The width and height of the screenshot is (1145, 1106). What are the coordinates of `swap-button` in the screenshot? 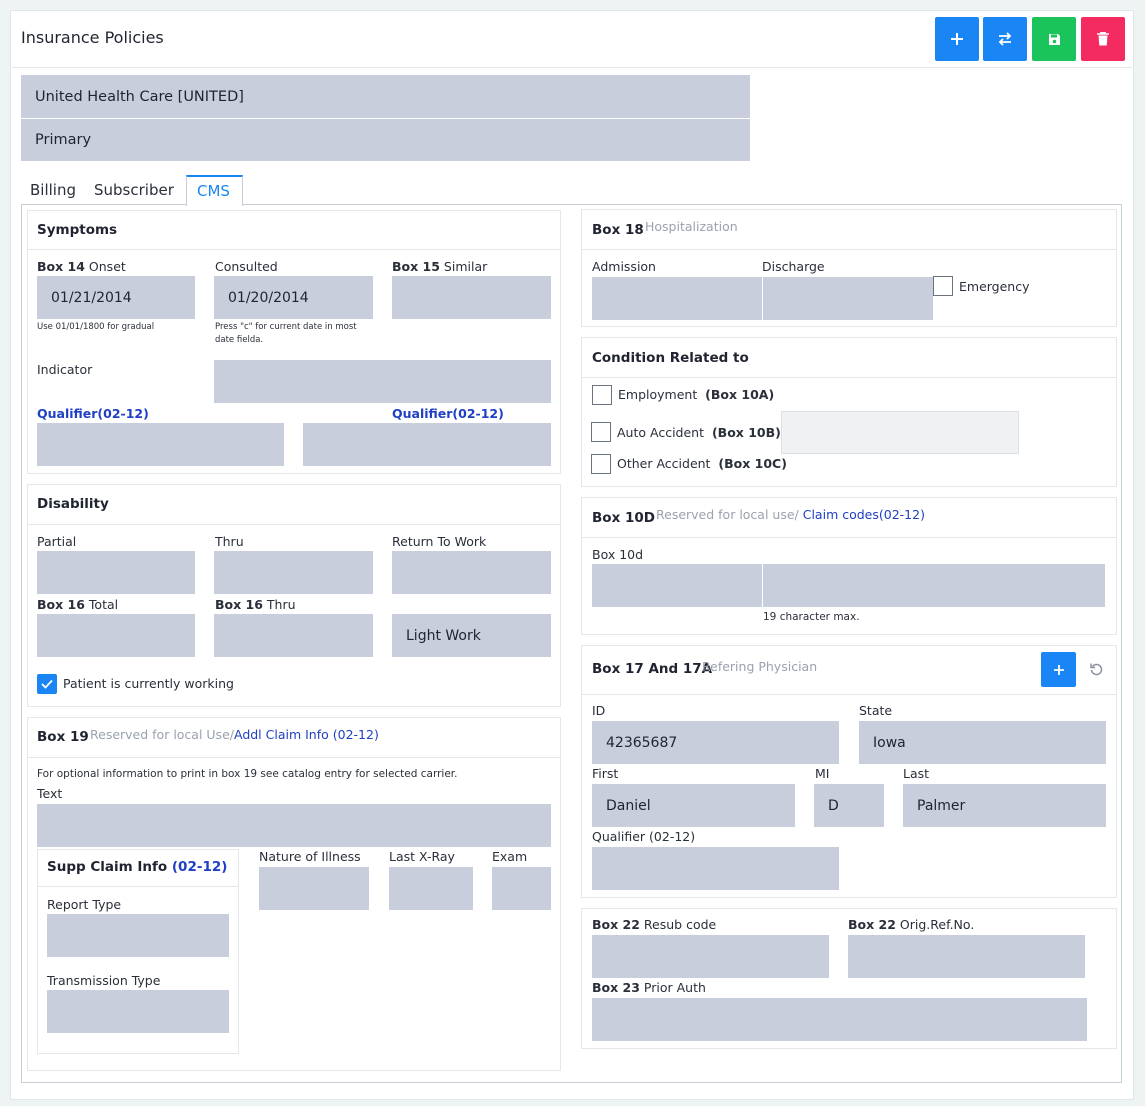 It's located at (1005, 39).